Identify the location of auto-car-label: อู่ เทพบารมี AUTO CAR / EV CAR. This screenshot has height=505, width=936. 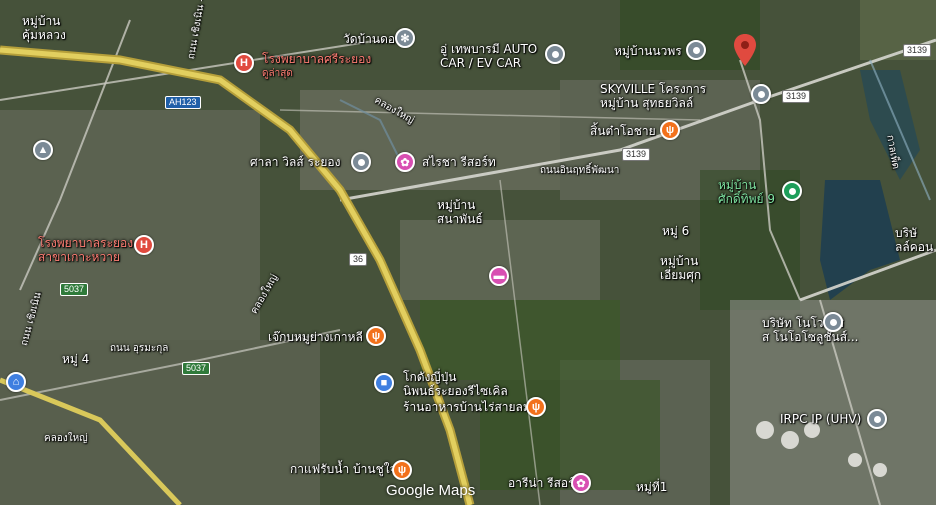
(488, 56).